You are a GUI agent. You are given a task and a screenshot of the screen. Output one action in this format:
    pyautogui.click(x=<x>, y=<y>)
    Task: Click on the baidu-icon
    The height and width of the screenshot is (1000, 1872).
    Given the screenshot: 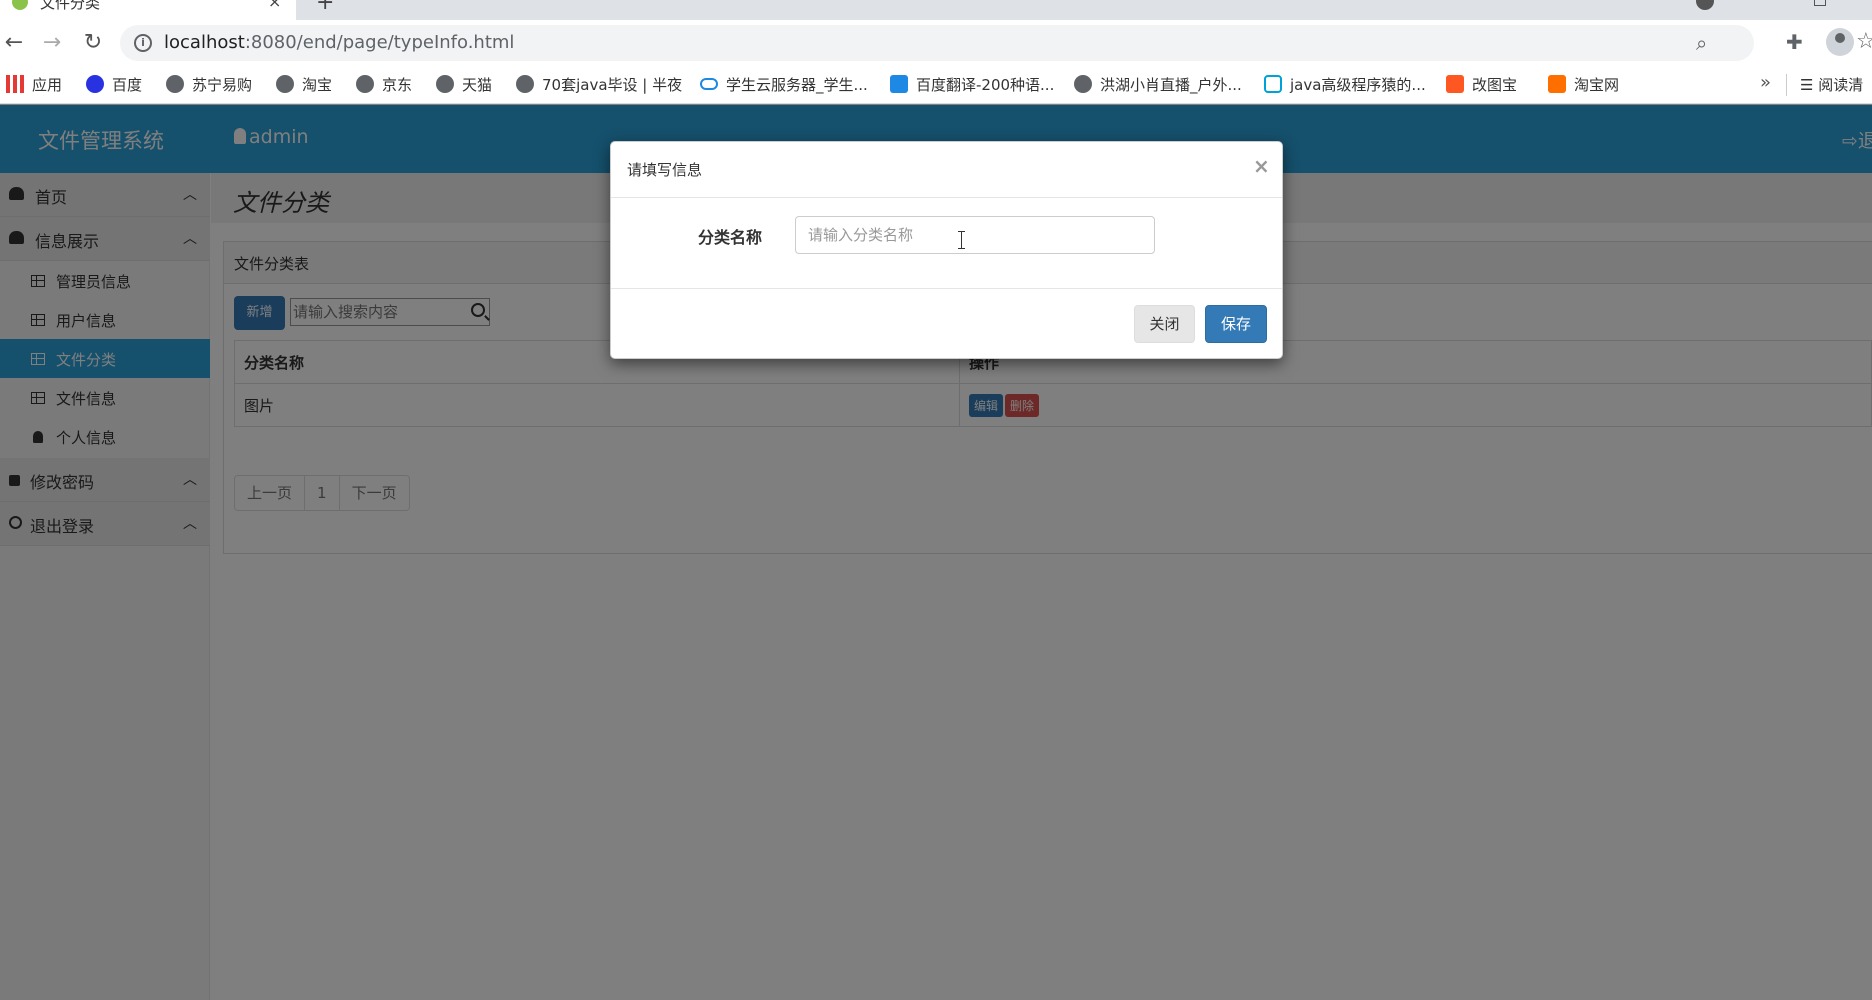 What is the action you would take?
    pyautogui.click(x=95, y=84)
    